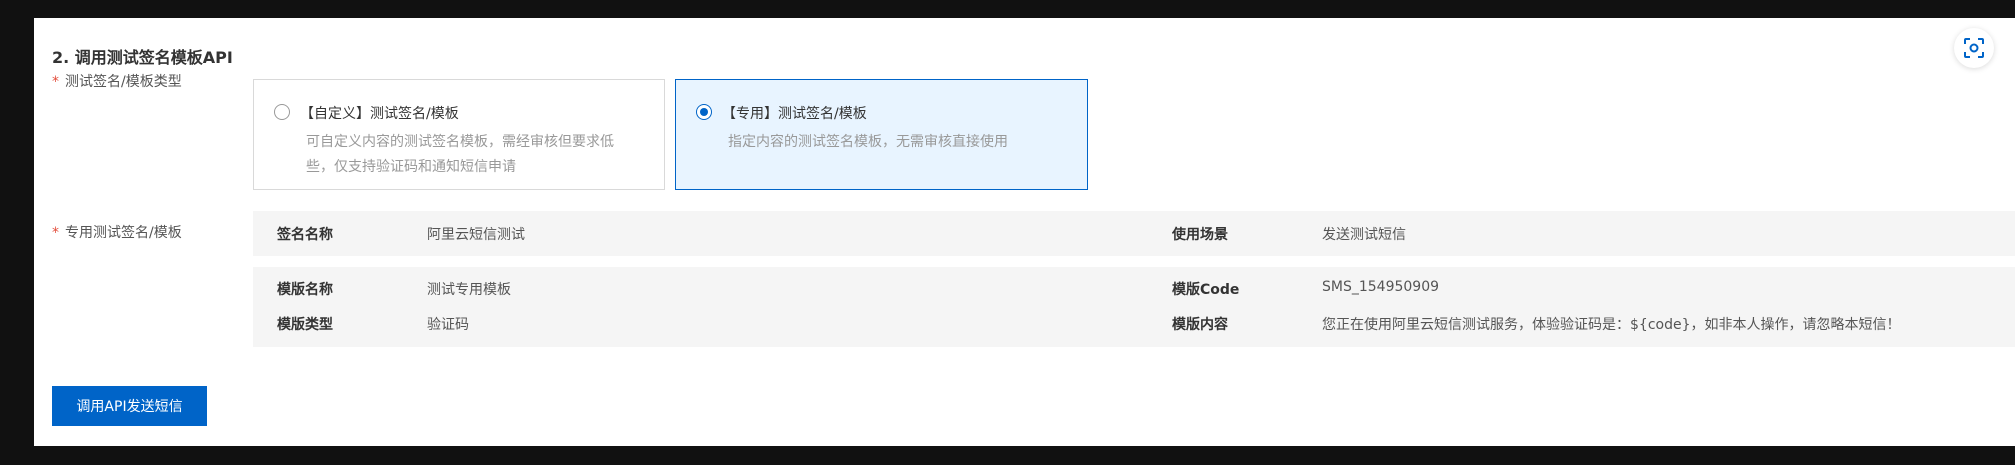 The image size is (2015, 465). I want to click on radio-custom, so click(282, 112).